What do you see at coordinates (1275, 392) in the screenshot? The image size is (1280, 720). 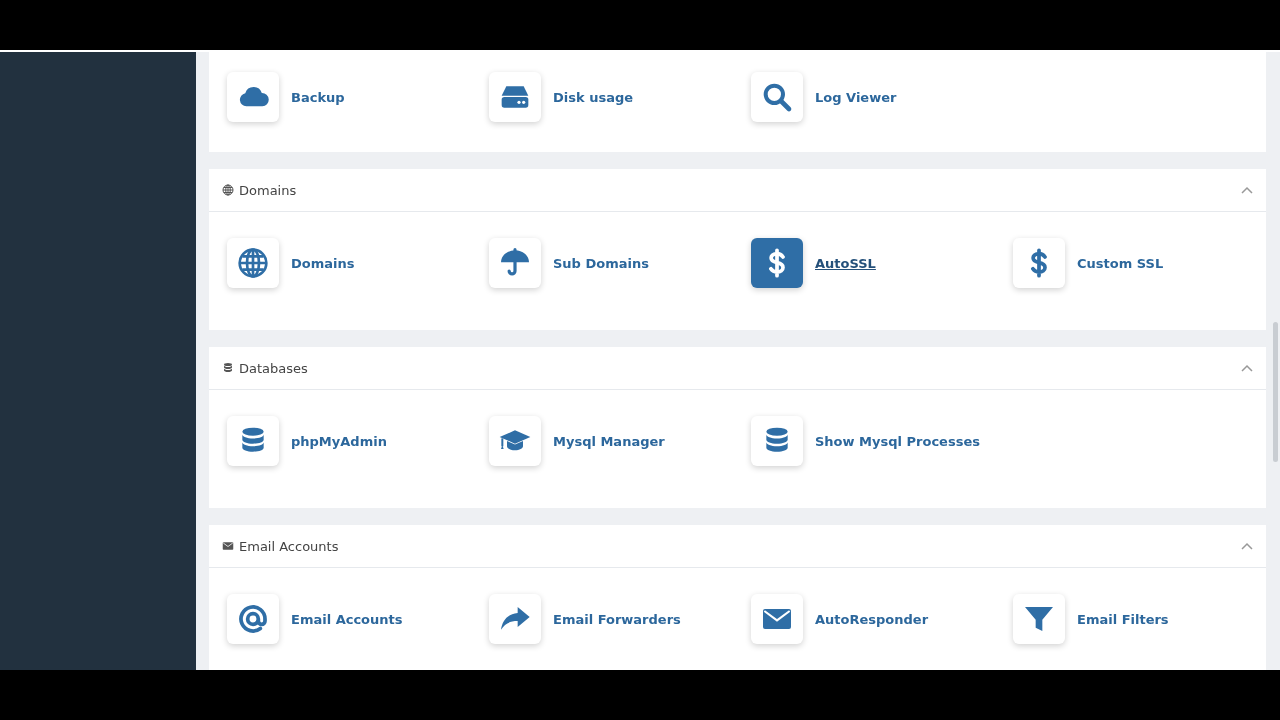 I see `scrollbar-thumb` at bounding box center [1275, 392].